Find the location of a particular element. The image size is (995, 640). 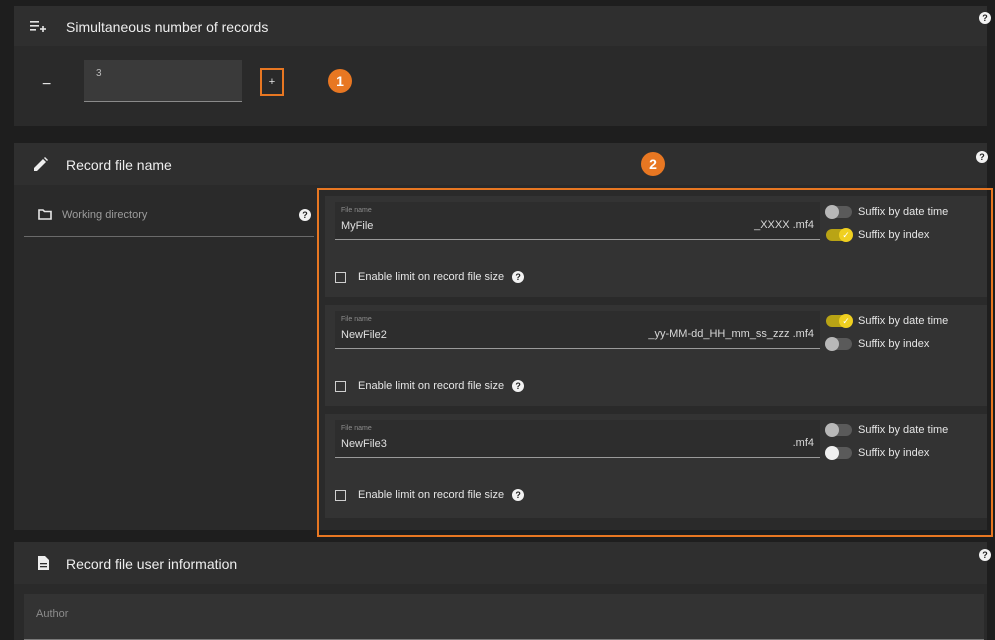

folder-icon is located at coordinates (45, 214).